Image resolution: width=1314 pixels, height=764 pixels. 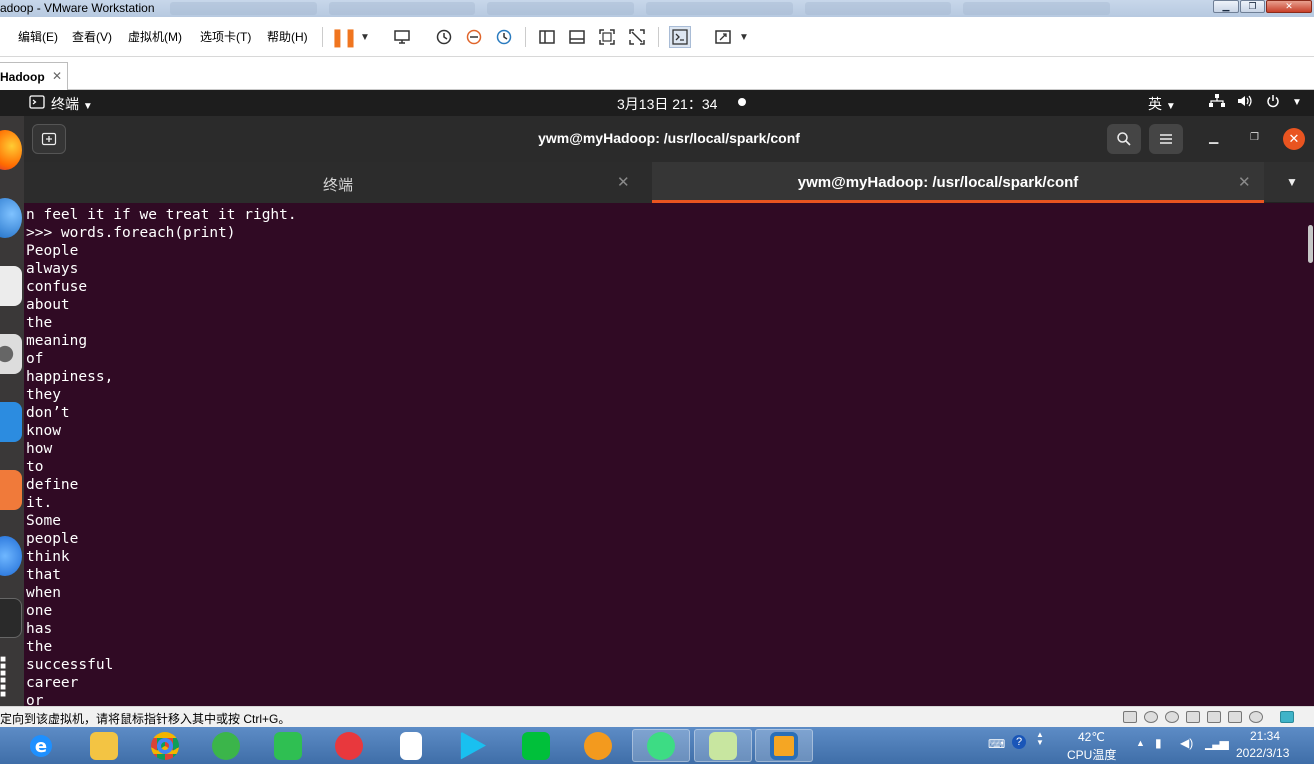 I want to click on vmware-title-bar: adoop - VMware Workstation ▁ ❐ ✕, so click(x=657, y=8).